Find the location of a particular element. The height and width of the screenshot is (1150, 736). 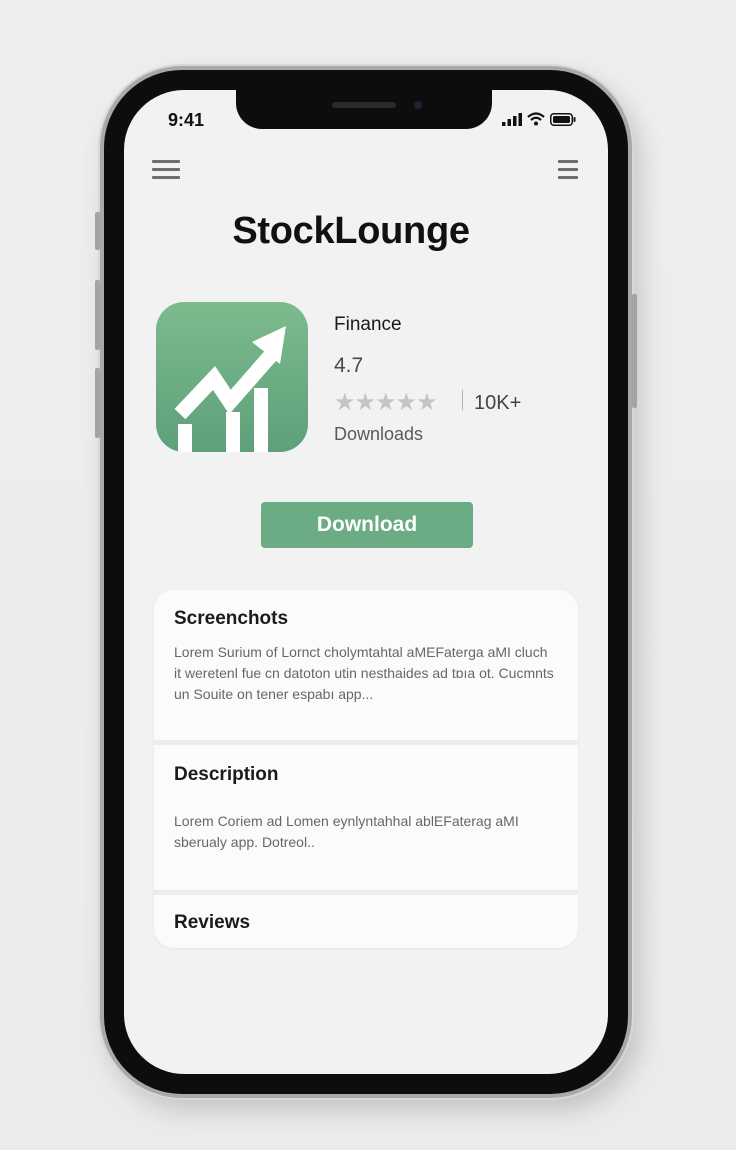

stats-divider is located at coordinates (462, 400).